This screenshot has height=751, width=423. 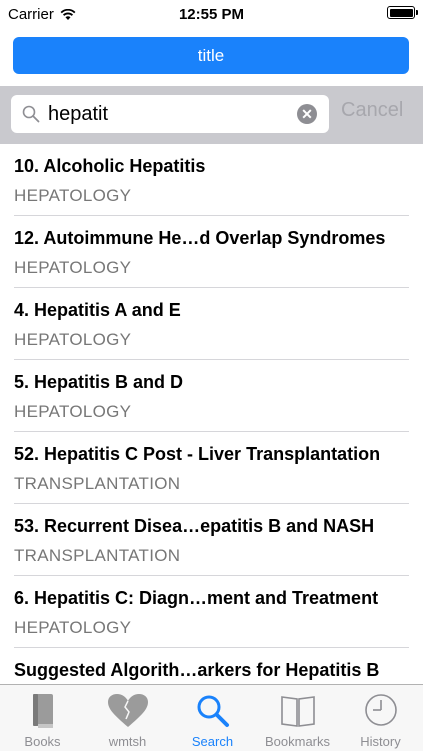 I want to click on list-item-title: 53. Recurrent Disea…epatitis B and NASH, so click(x=194, y=526).